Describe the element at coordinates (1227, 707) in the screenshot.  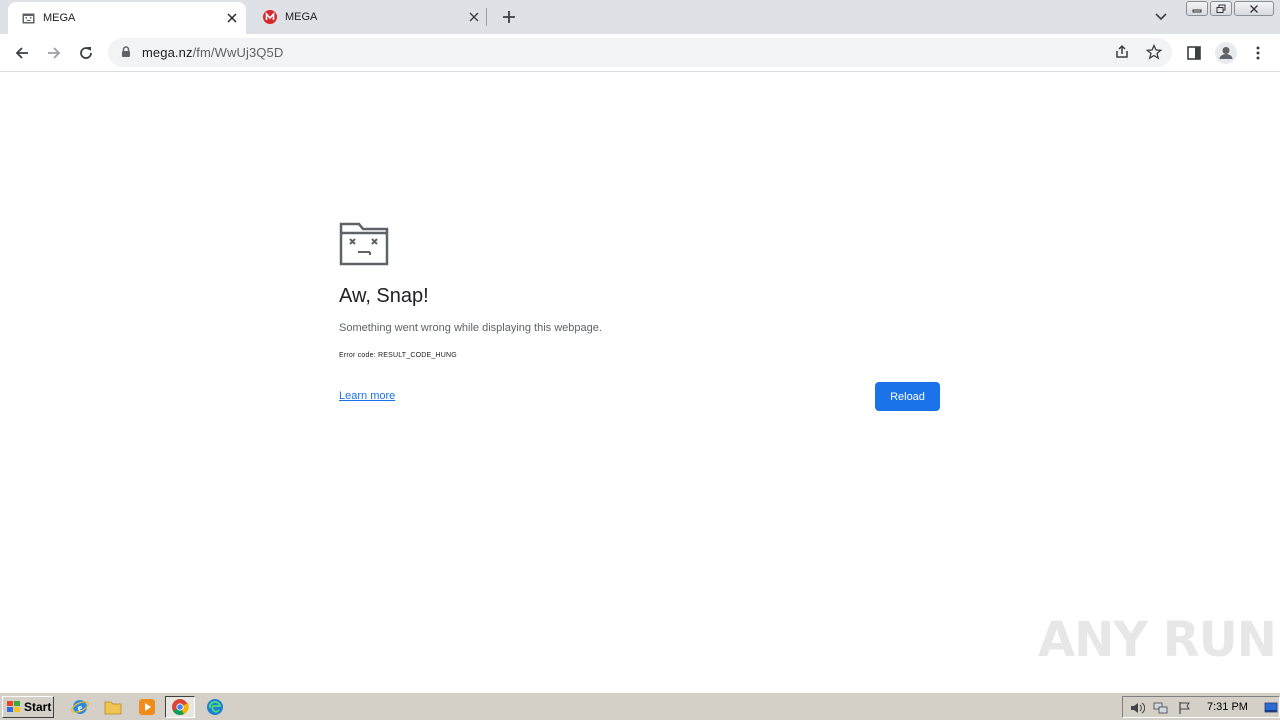
I see `clock: 7:31 PM` at that location.